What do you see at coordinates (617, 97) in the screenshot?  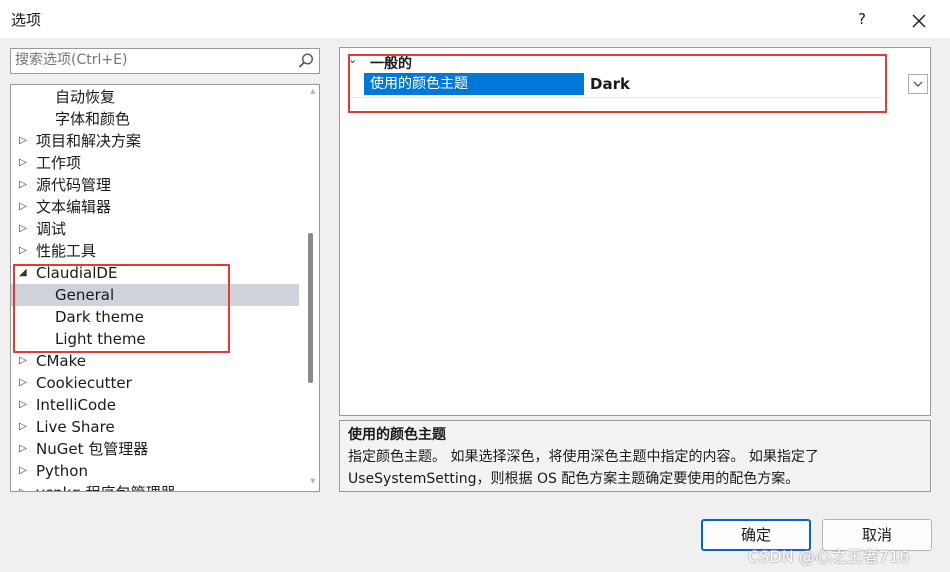 I see `row-divider` at bounding box center [617, 97].